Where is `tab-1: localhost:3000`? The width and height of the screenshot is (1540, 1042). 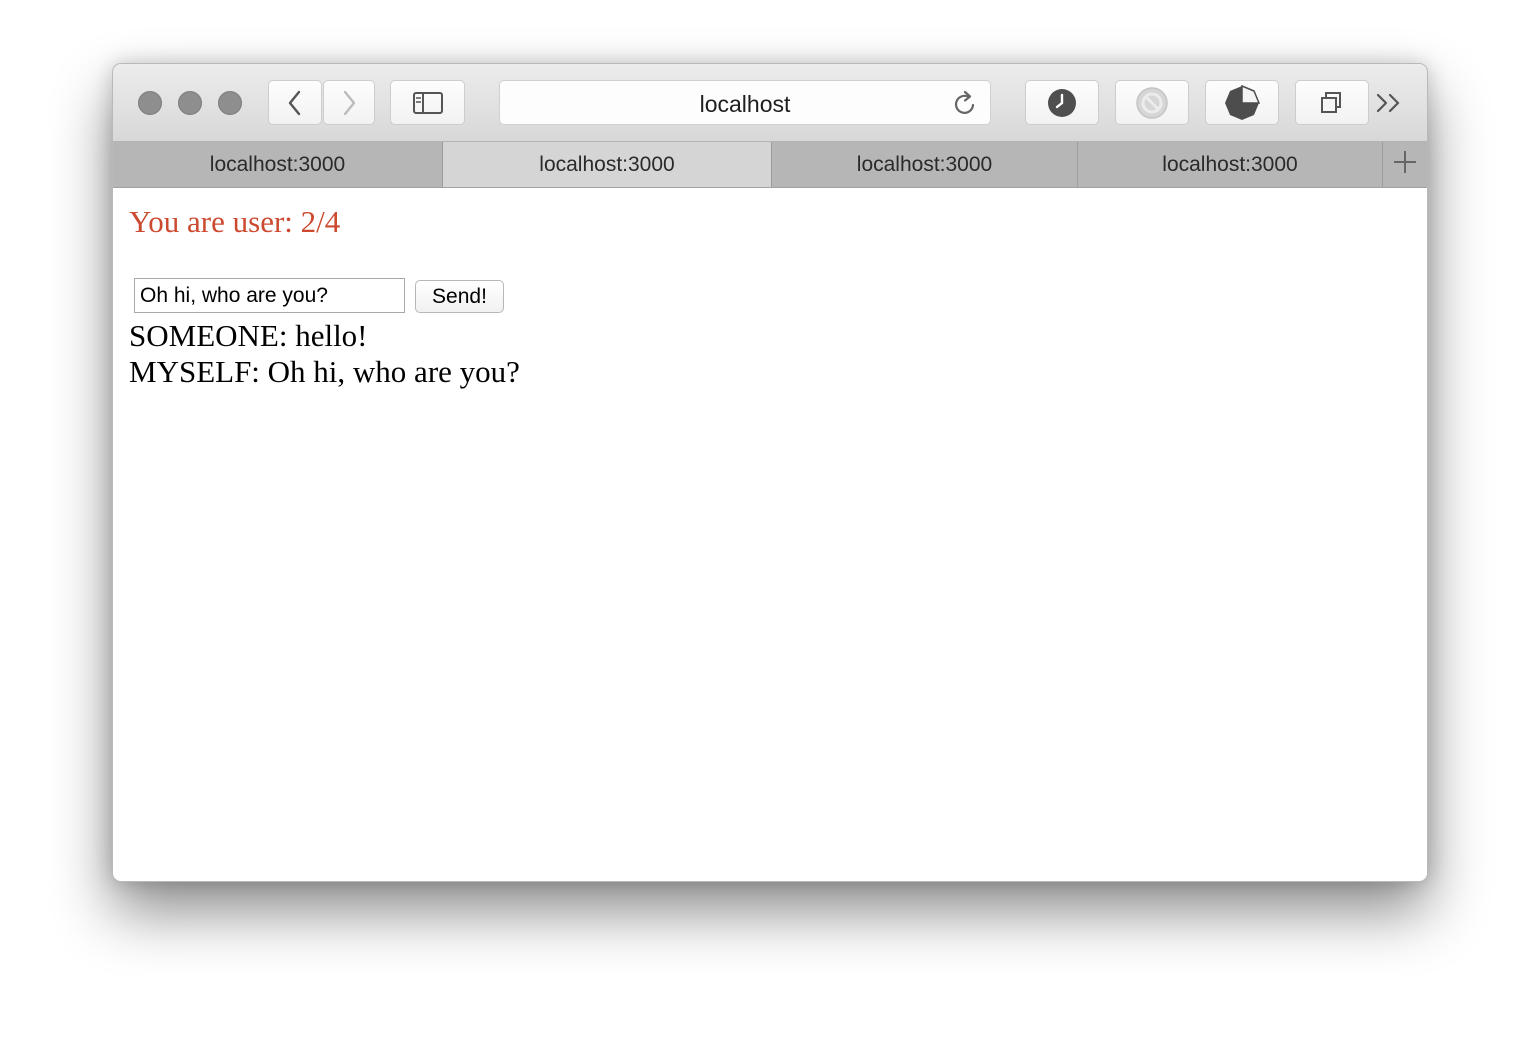 tab-1: localhost:3000 is located at coordinates (278, 164).